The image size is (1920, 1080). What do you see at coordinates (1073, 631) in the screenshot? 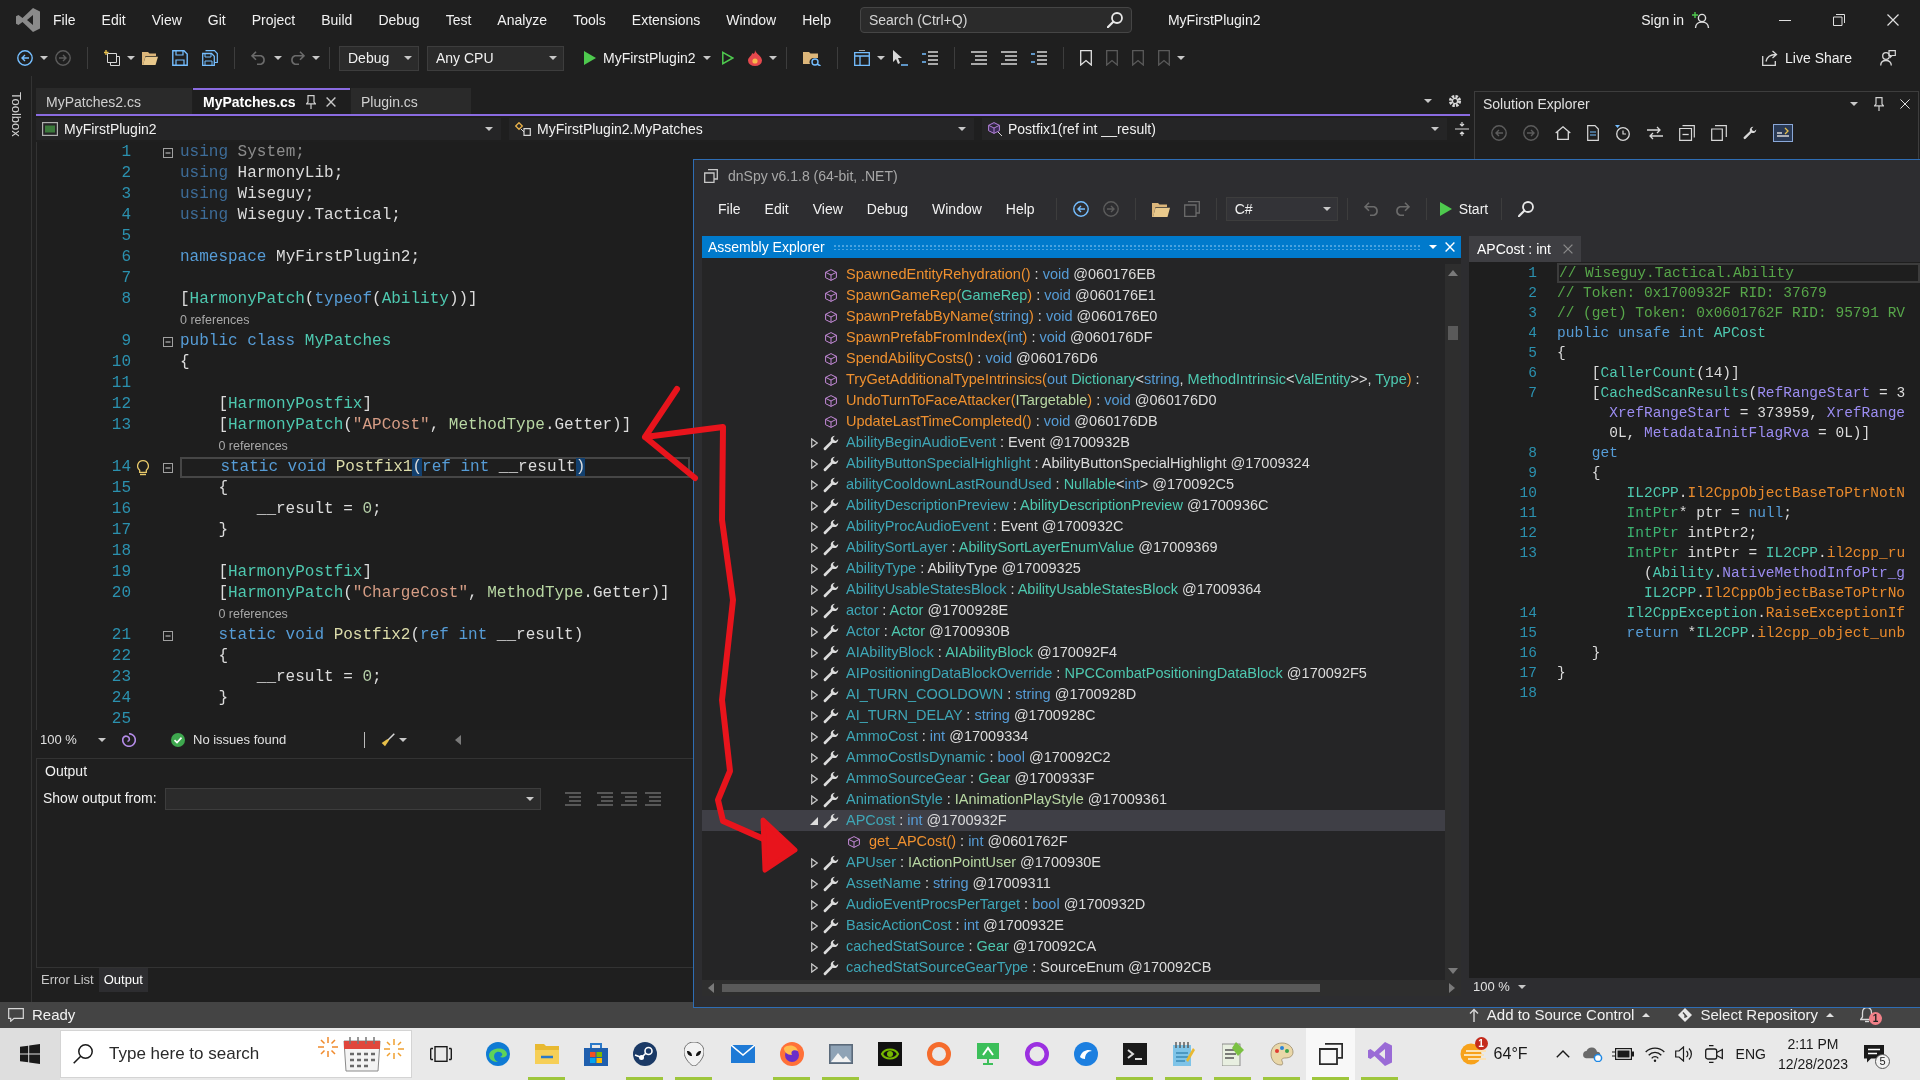
I see `tree-row: Actor : Actor @1700930B` at bounding box center [1073, 631].